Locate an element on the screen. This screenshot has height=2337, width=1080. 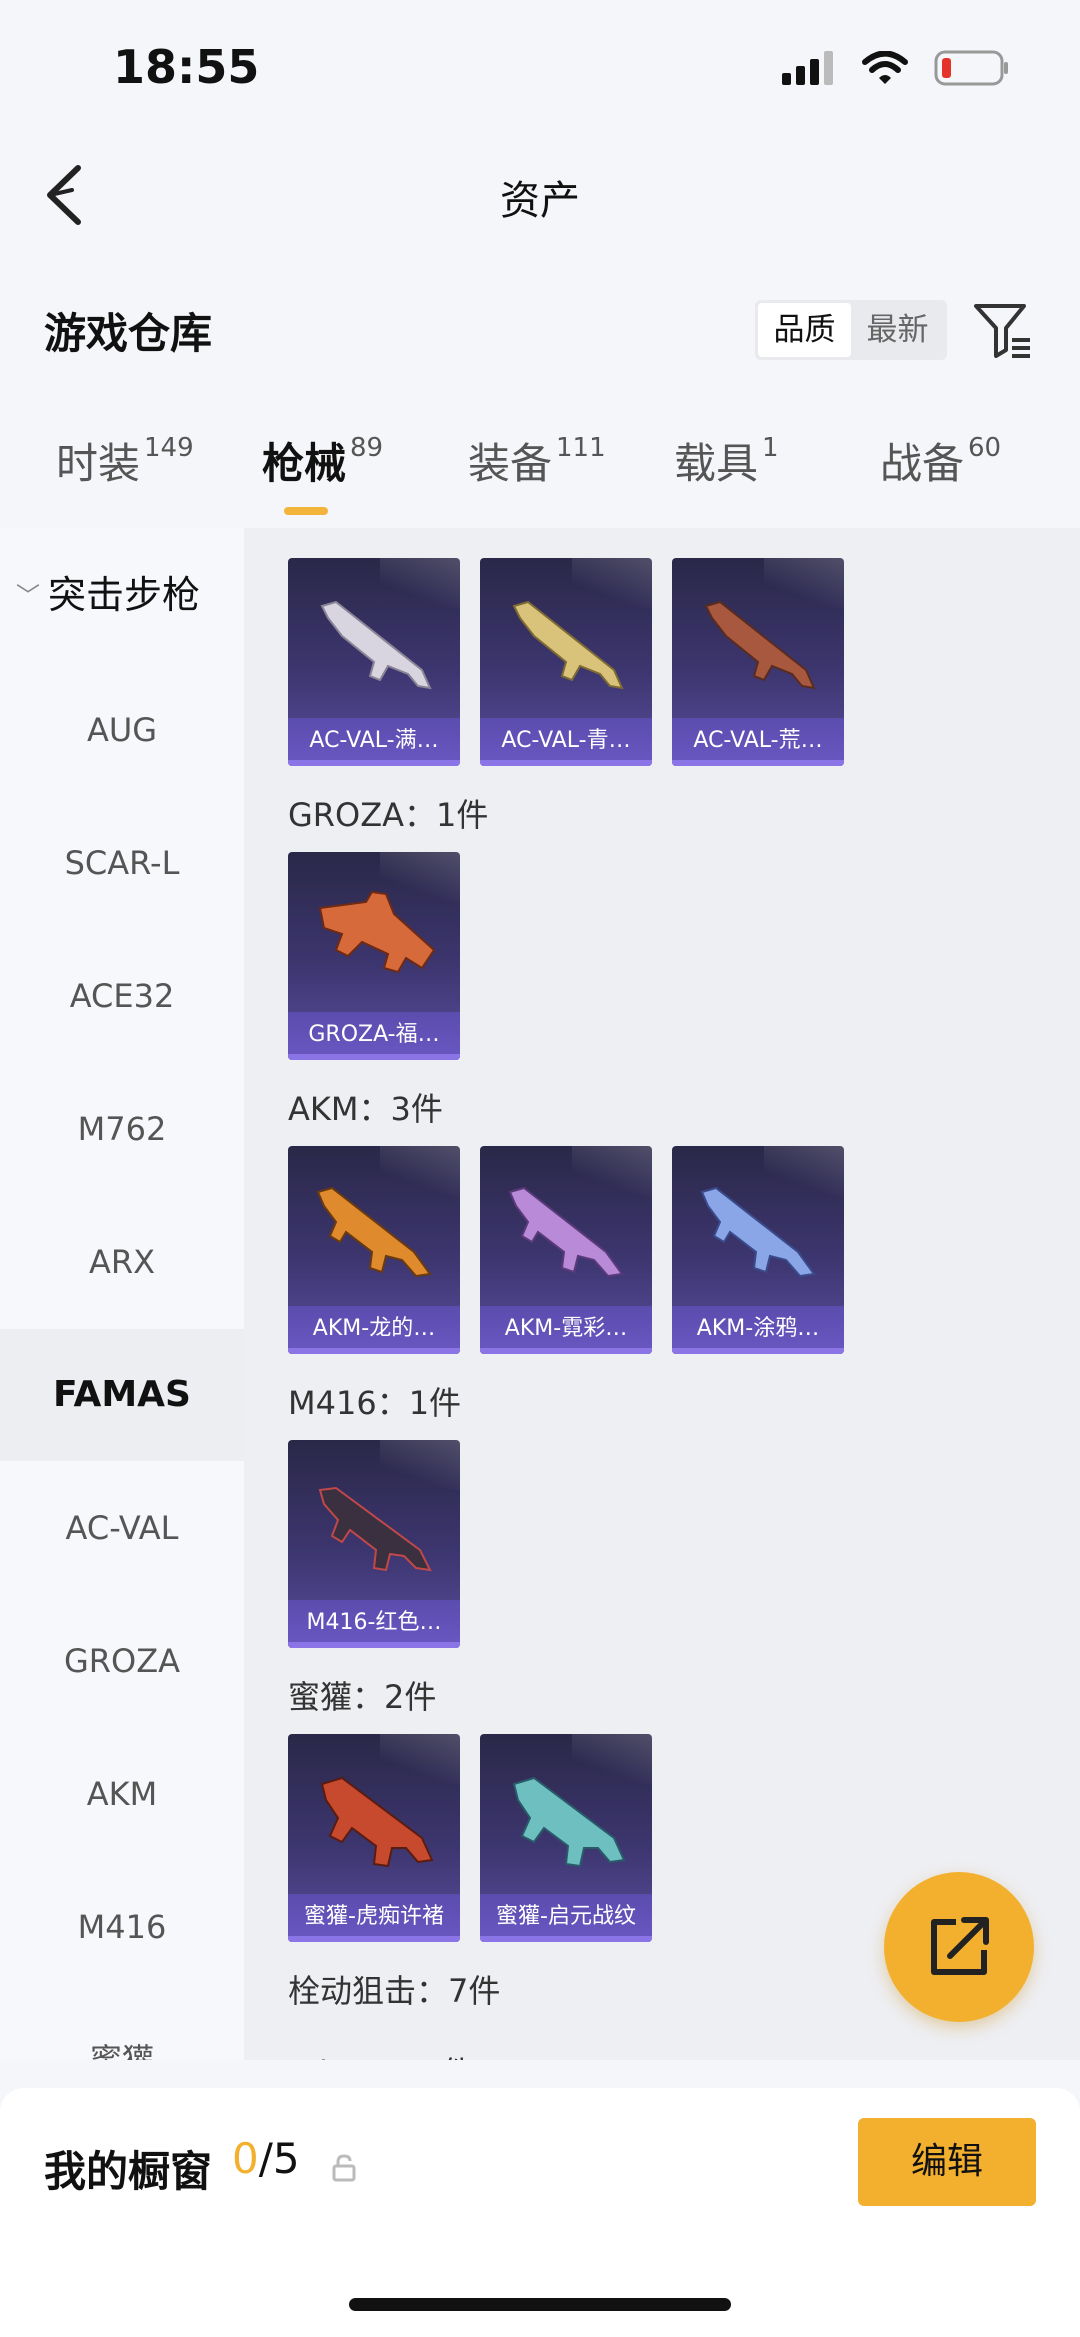
tab-count: 1 is located at coordinates (770, 448).